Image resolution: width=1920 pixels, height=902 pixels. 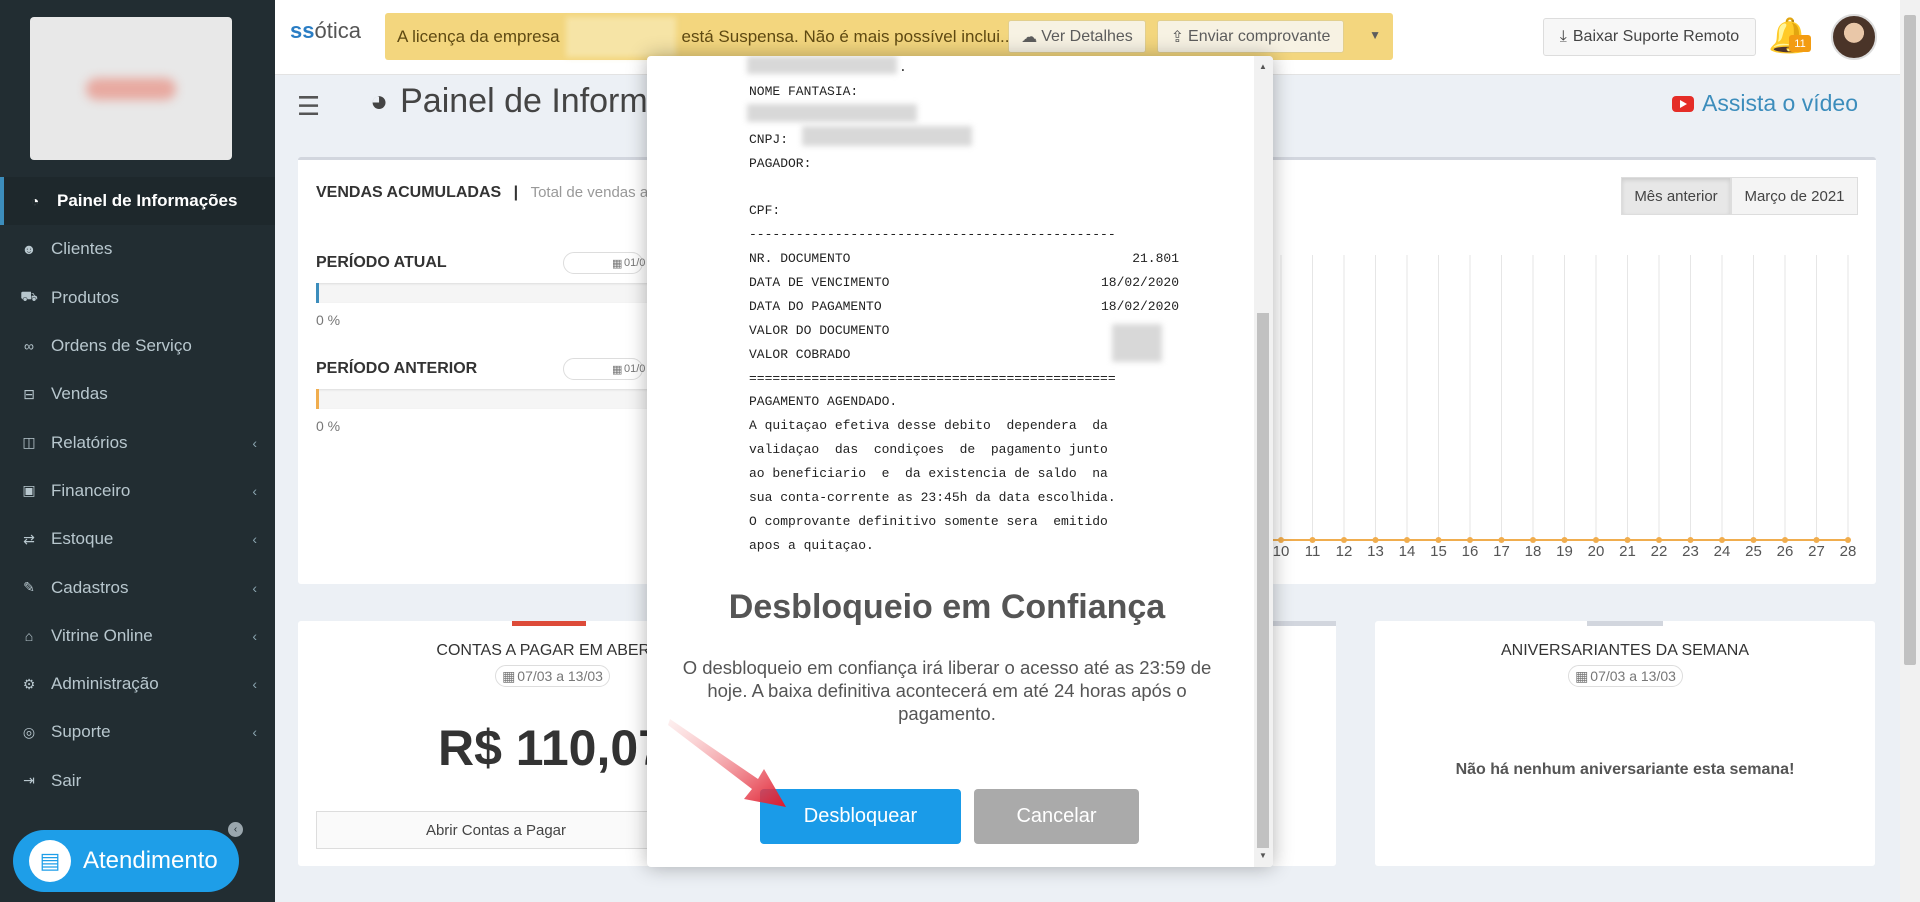 What do you see at coordinates (29, 780) in the screenshot?
I see `sign-out-icon: ⇥` at bounding box center [29, 780].